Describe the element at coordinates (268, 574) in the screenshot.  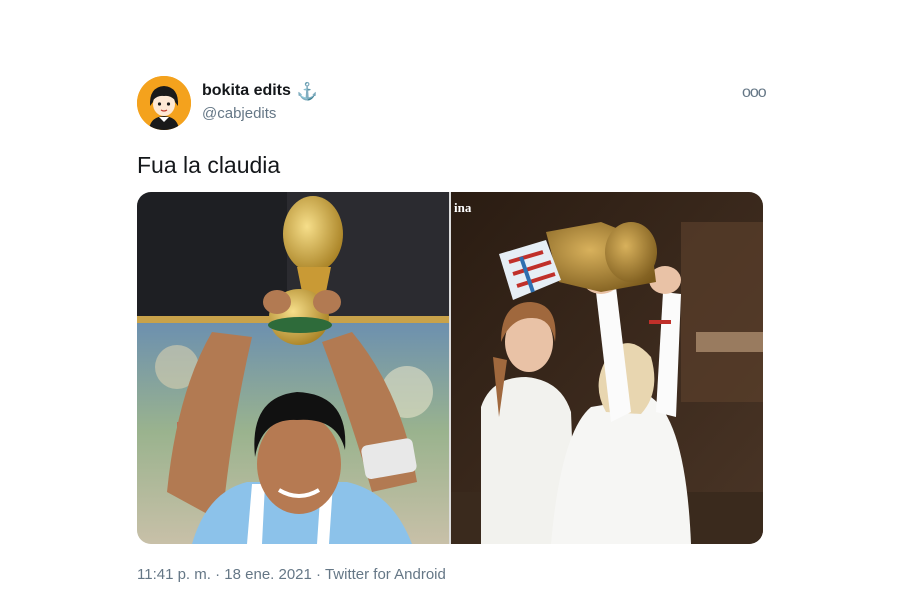
I see `tweet-date: 18 ene. 2021` at that location.